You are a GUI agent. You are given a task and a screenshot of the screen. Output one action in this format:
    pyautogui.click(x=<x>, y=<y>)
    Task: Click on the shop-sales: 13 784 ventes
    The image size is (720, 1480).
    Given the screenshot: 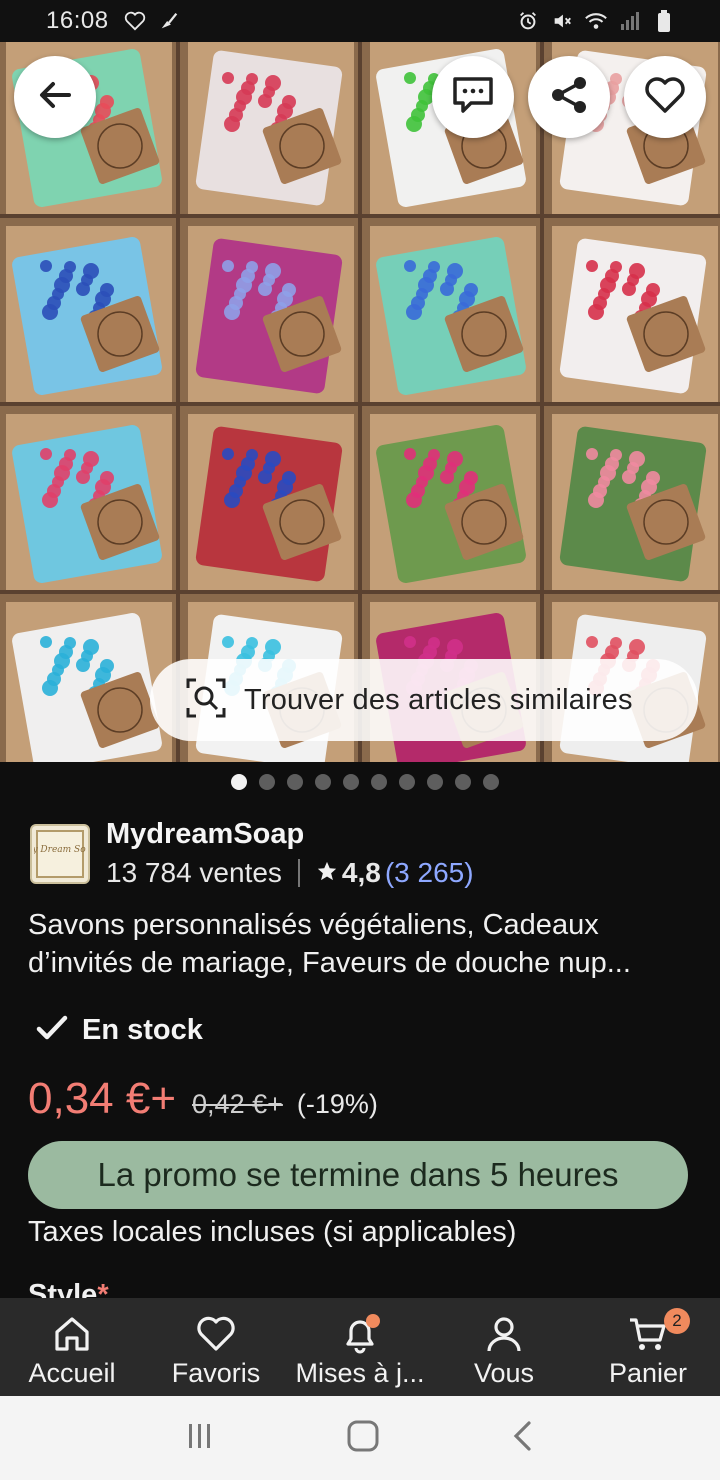 What is the action you would take?
    pyautogui.click(x=194, y=872)
    